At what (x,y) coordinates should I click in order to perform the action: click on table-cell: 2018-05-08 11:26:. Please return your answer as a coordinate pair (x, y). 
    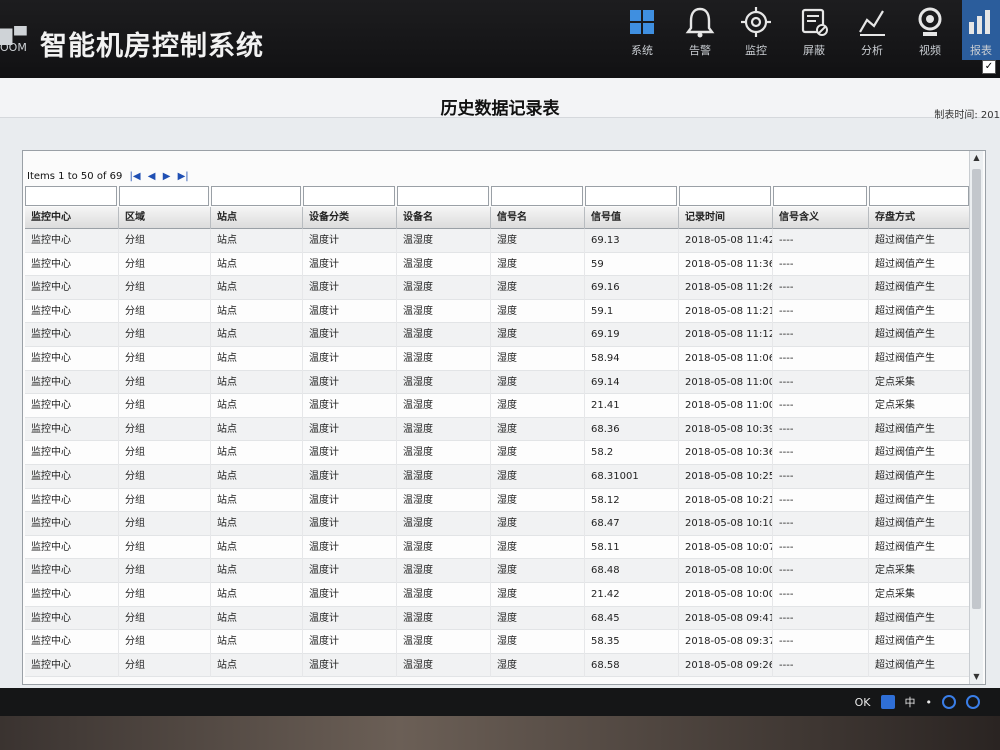
    Looking at the image, I should click on (726, 288).